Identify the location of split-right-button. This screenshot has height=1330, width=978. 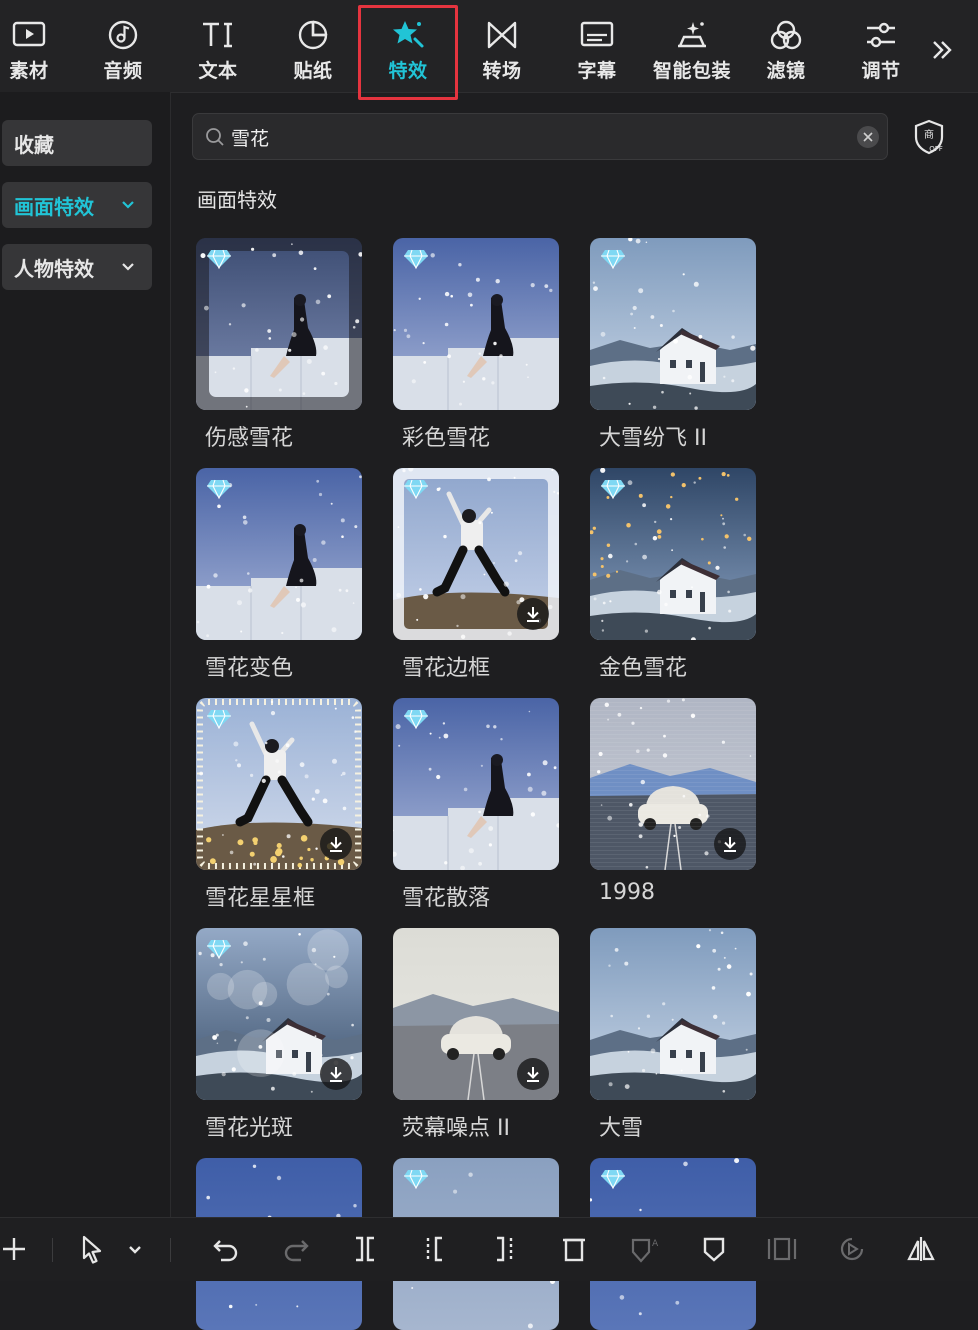
(504, 1249).